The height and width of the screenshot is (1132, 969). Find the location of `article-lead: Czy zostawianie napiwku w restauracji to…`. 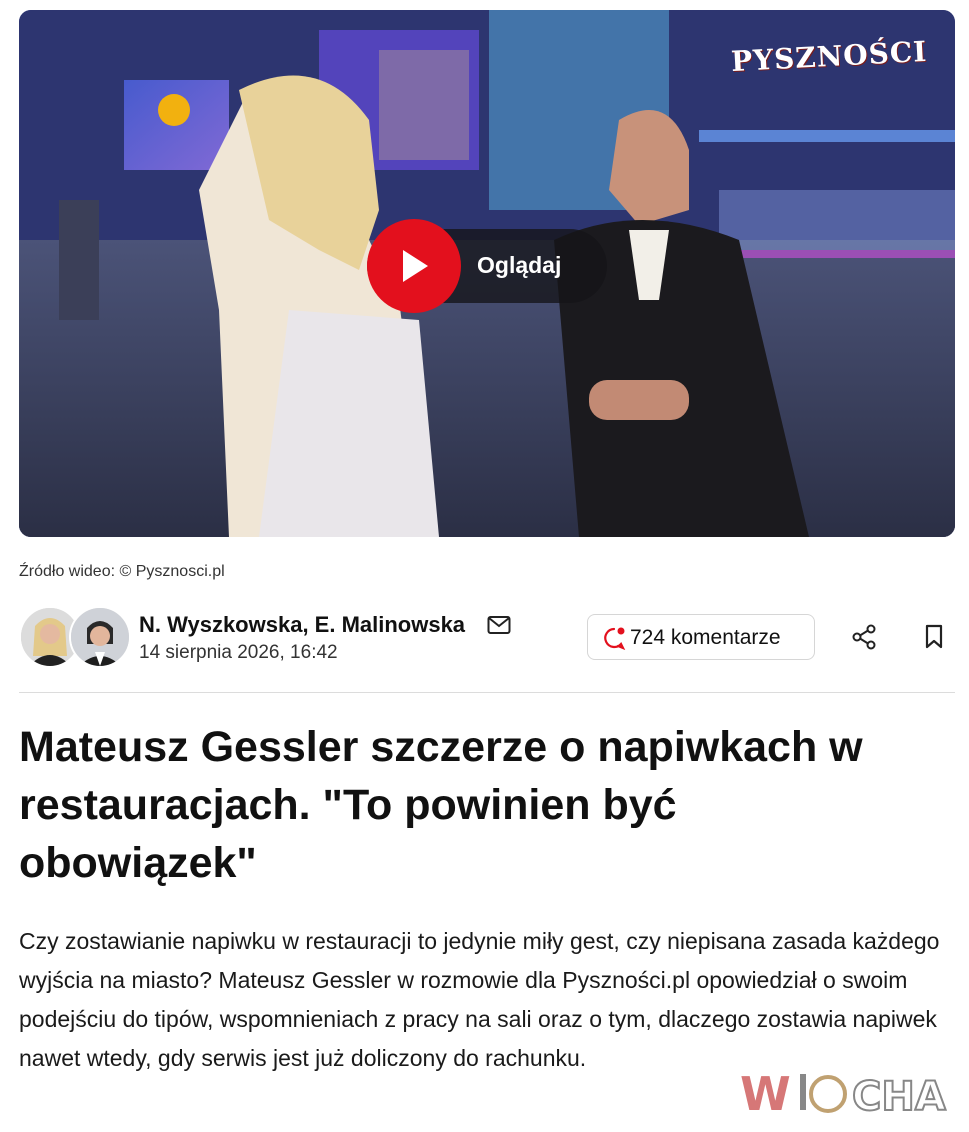

article-lead: Czy zostawianie napiwku w restauracji to… is located at coordinates (479, 999).